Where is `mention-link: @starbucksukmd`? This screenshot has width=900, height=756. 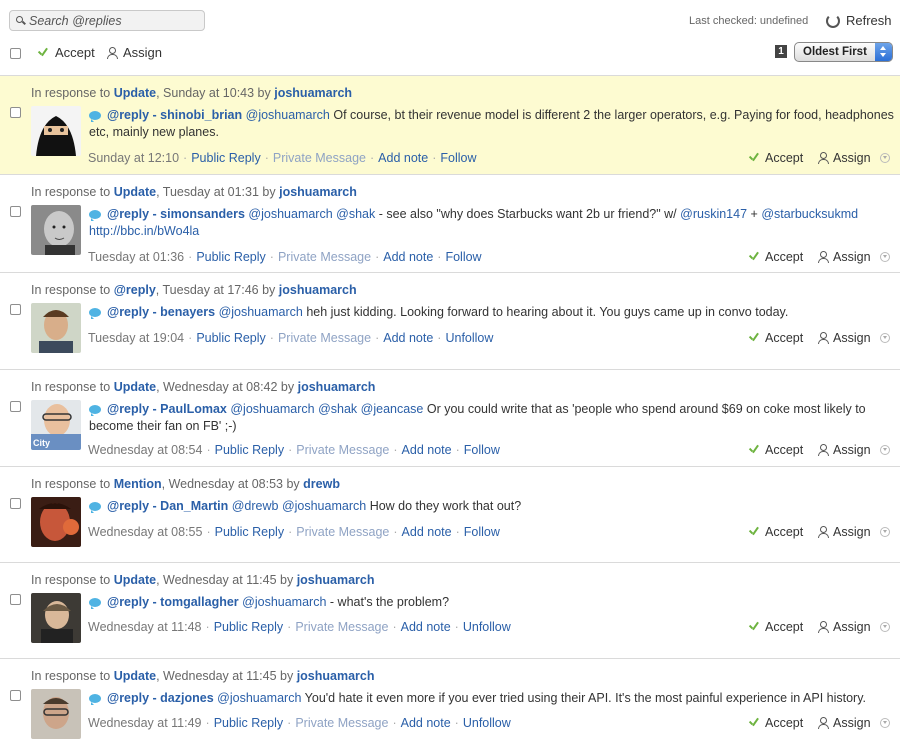
mention-link: @starbucksukmd is located at coordinates (809, 214).